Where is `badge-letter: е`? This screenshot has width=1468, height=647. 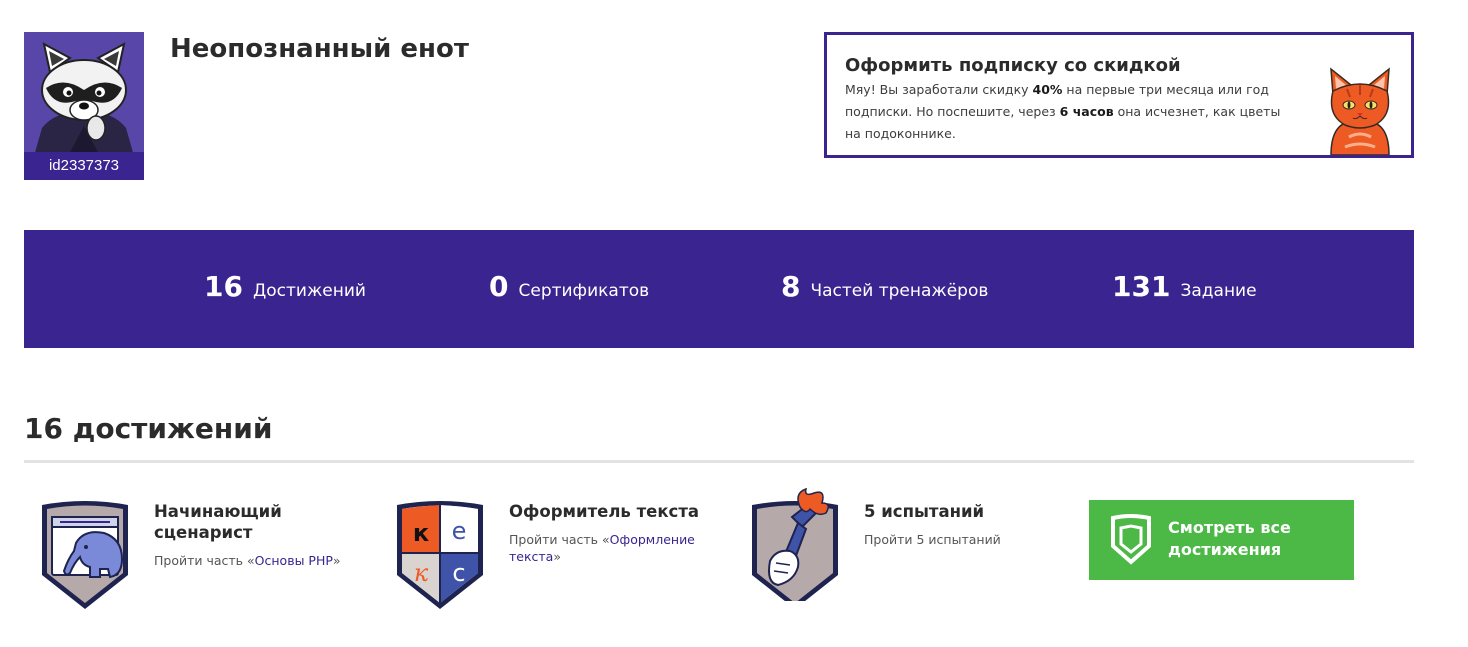 badge-letter: е is located at coordinates (459, 531).